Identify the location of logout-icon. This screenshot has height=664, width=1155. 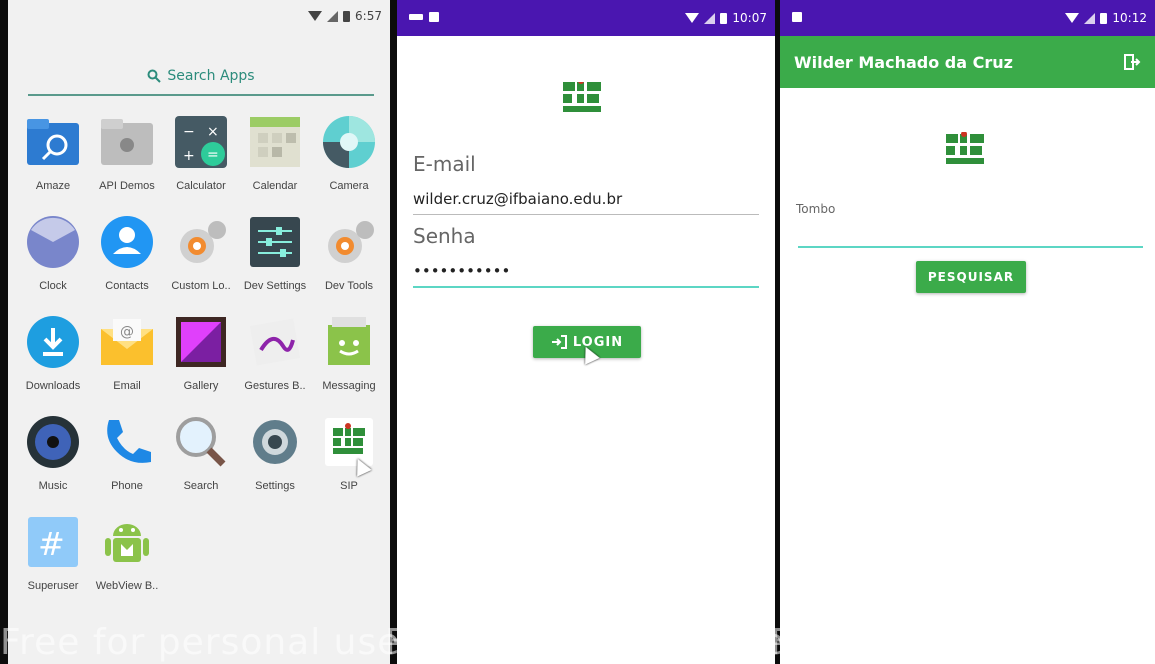
(1132, 62).